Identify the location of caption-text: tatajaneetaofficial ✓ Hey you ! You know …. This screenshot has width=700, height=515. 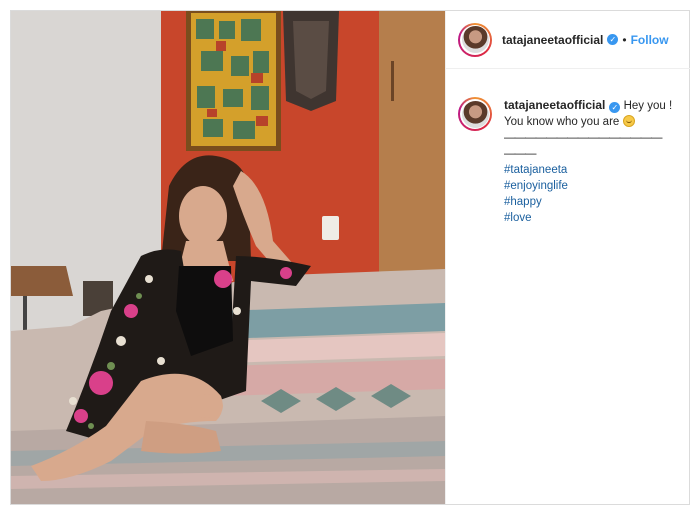
(592, 161).